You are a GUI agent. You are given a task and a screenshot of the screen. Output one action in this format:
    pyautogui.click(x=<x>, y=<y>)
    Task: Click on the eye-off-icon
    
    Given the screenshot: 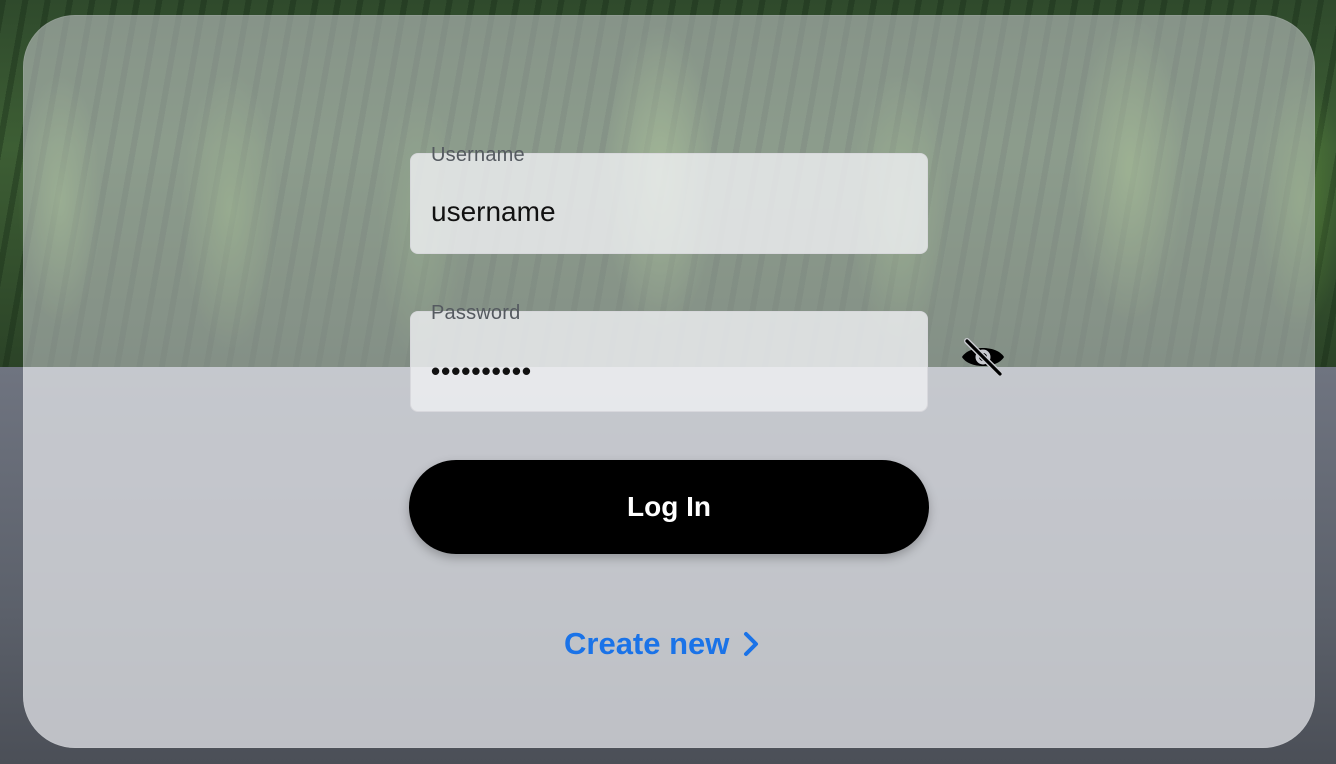 What is the action you would take?
    pyautogui.click(x=983, y=357)
    